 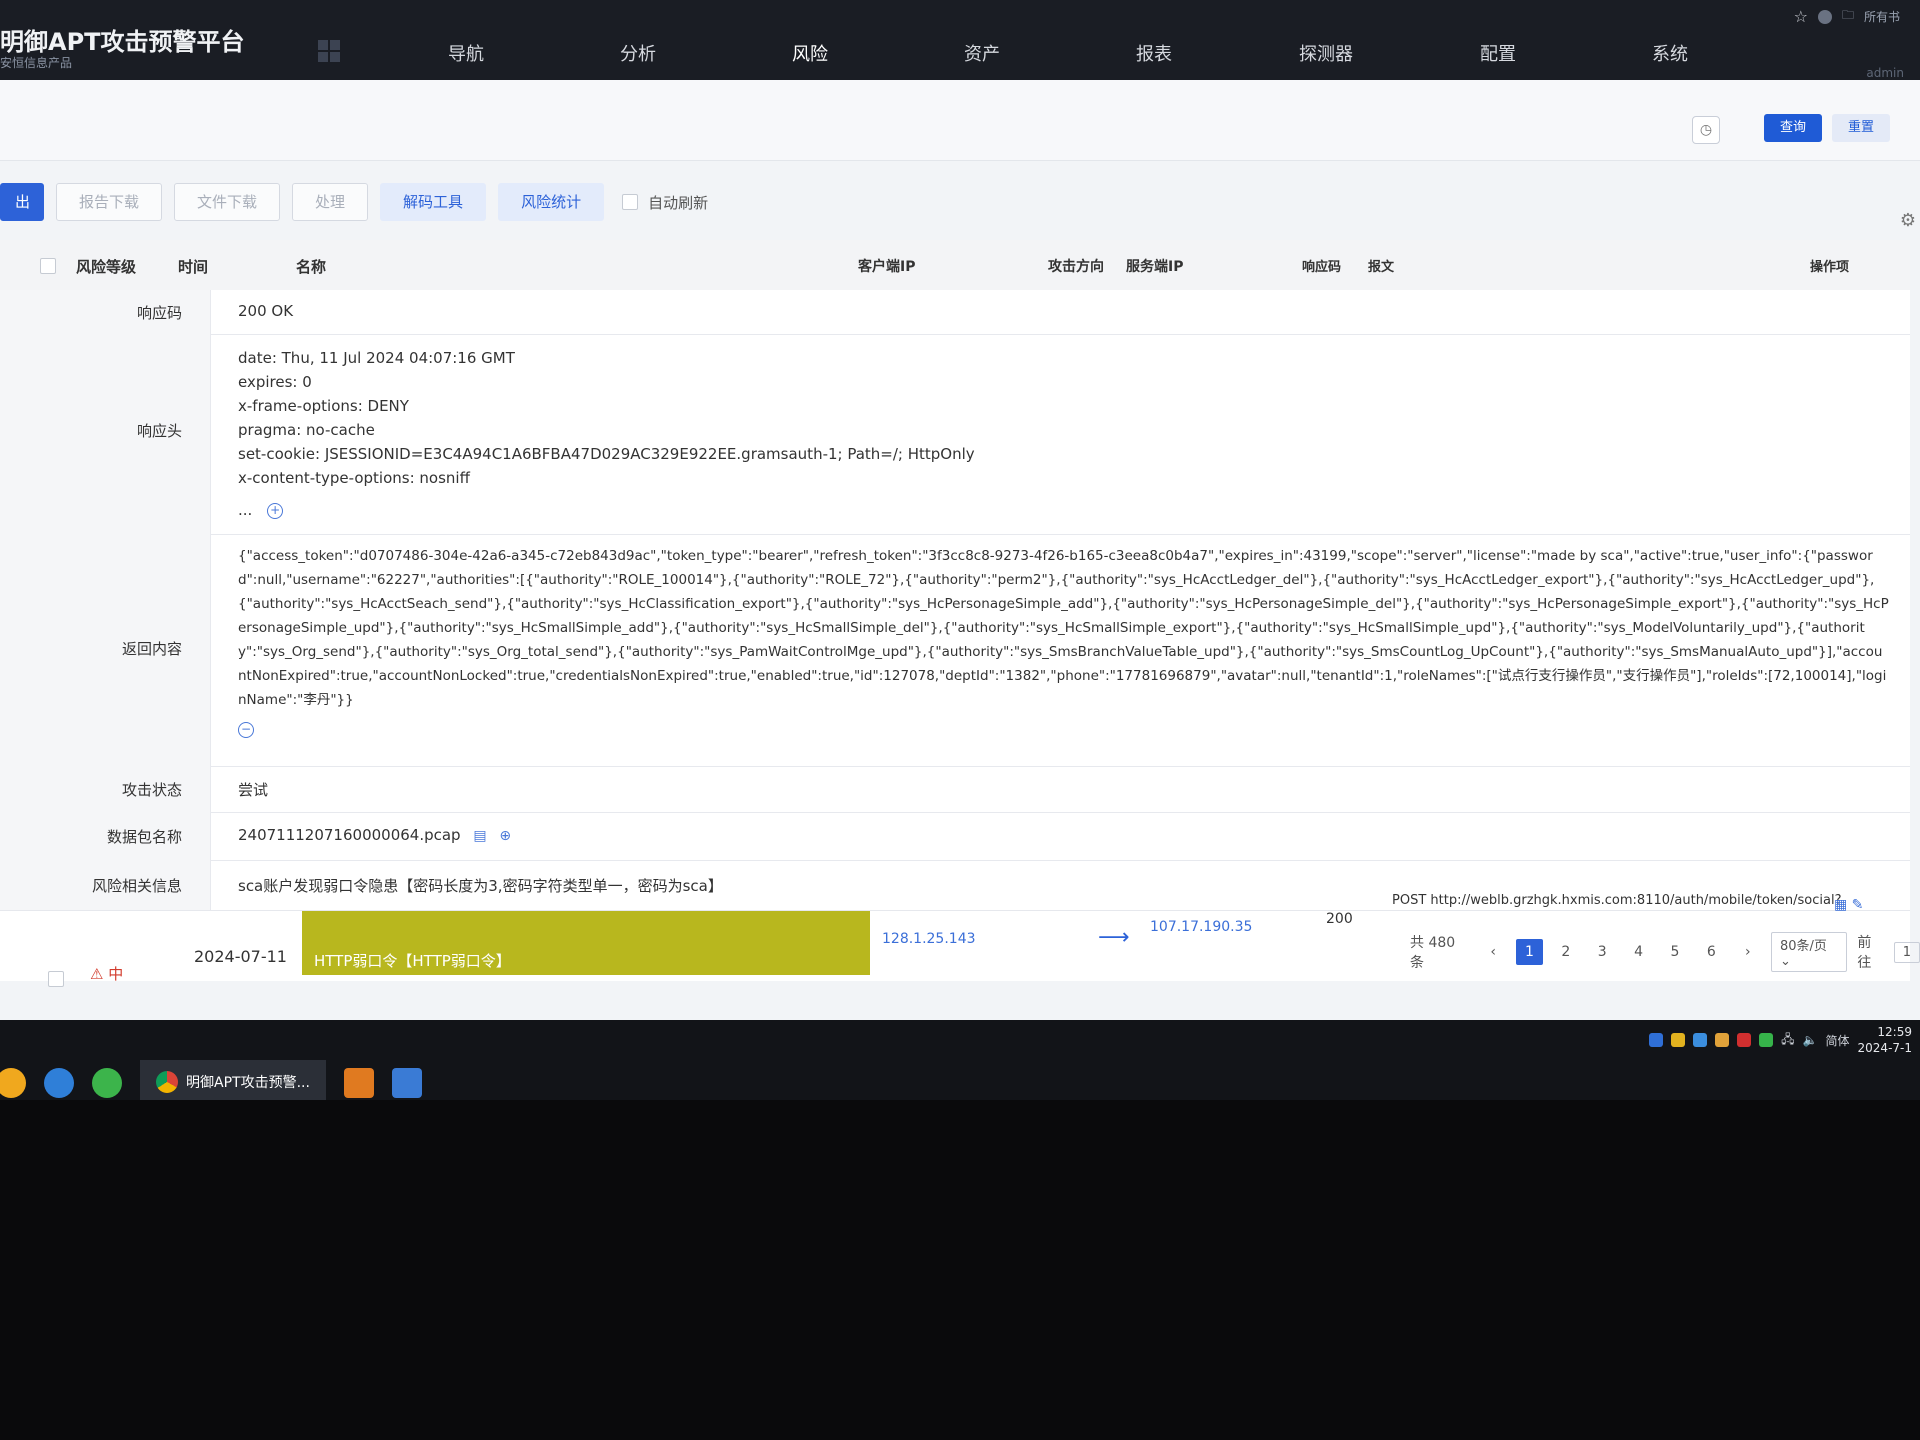 I want to click on page-button: 6, so click(x=1711, y=952).